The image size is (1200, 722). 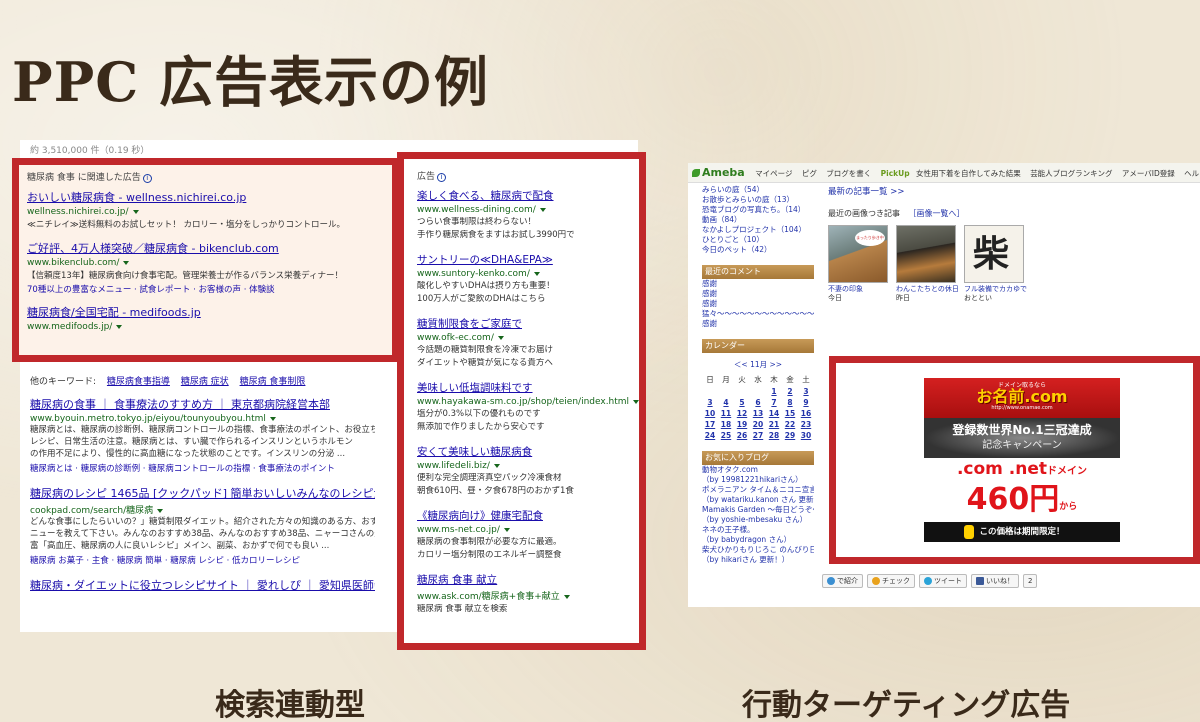 What do you see at coordinates (860, 289) in the screenshot?
I see `photo-caption: 不妻の印象` at bounding box center [860, 289].